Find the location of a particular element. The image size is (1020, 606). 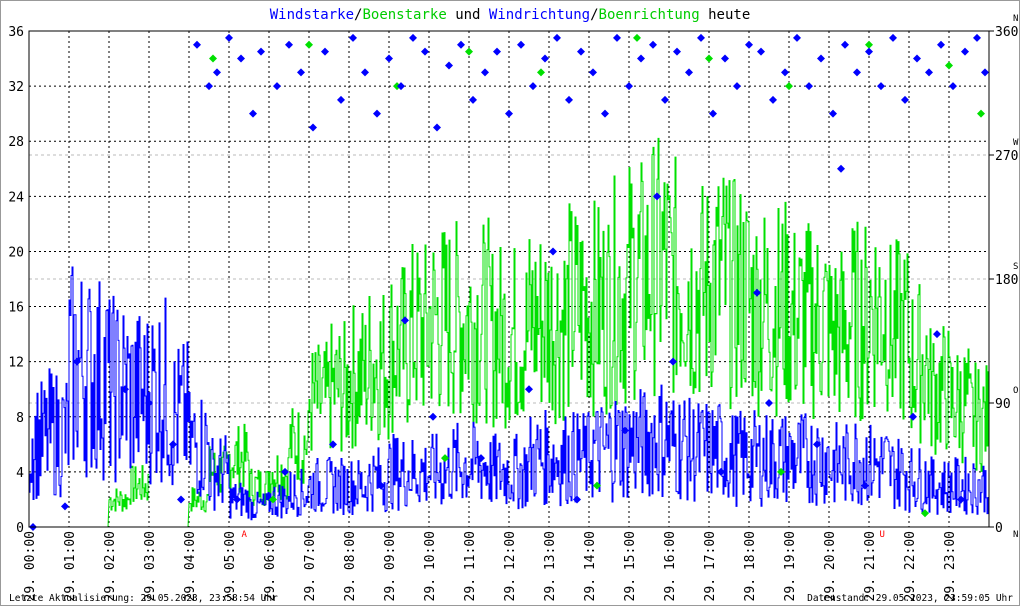

x-tick-label: 29. 17:00 is located at coordinates (710, 566).